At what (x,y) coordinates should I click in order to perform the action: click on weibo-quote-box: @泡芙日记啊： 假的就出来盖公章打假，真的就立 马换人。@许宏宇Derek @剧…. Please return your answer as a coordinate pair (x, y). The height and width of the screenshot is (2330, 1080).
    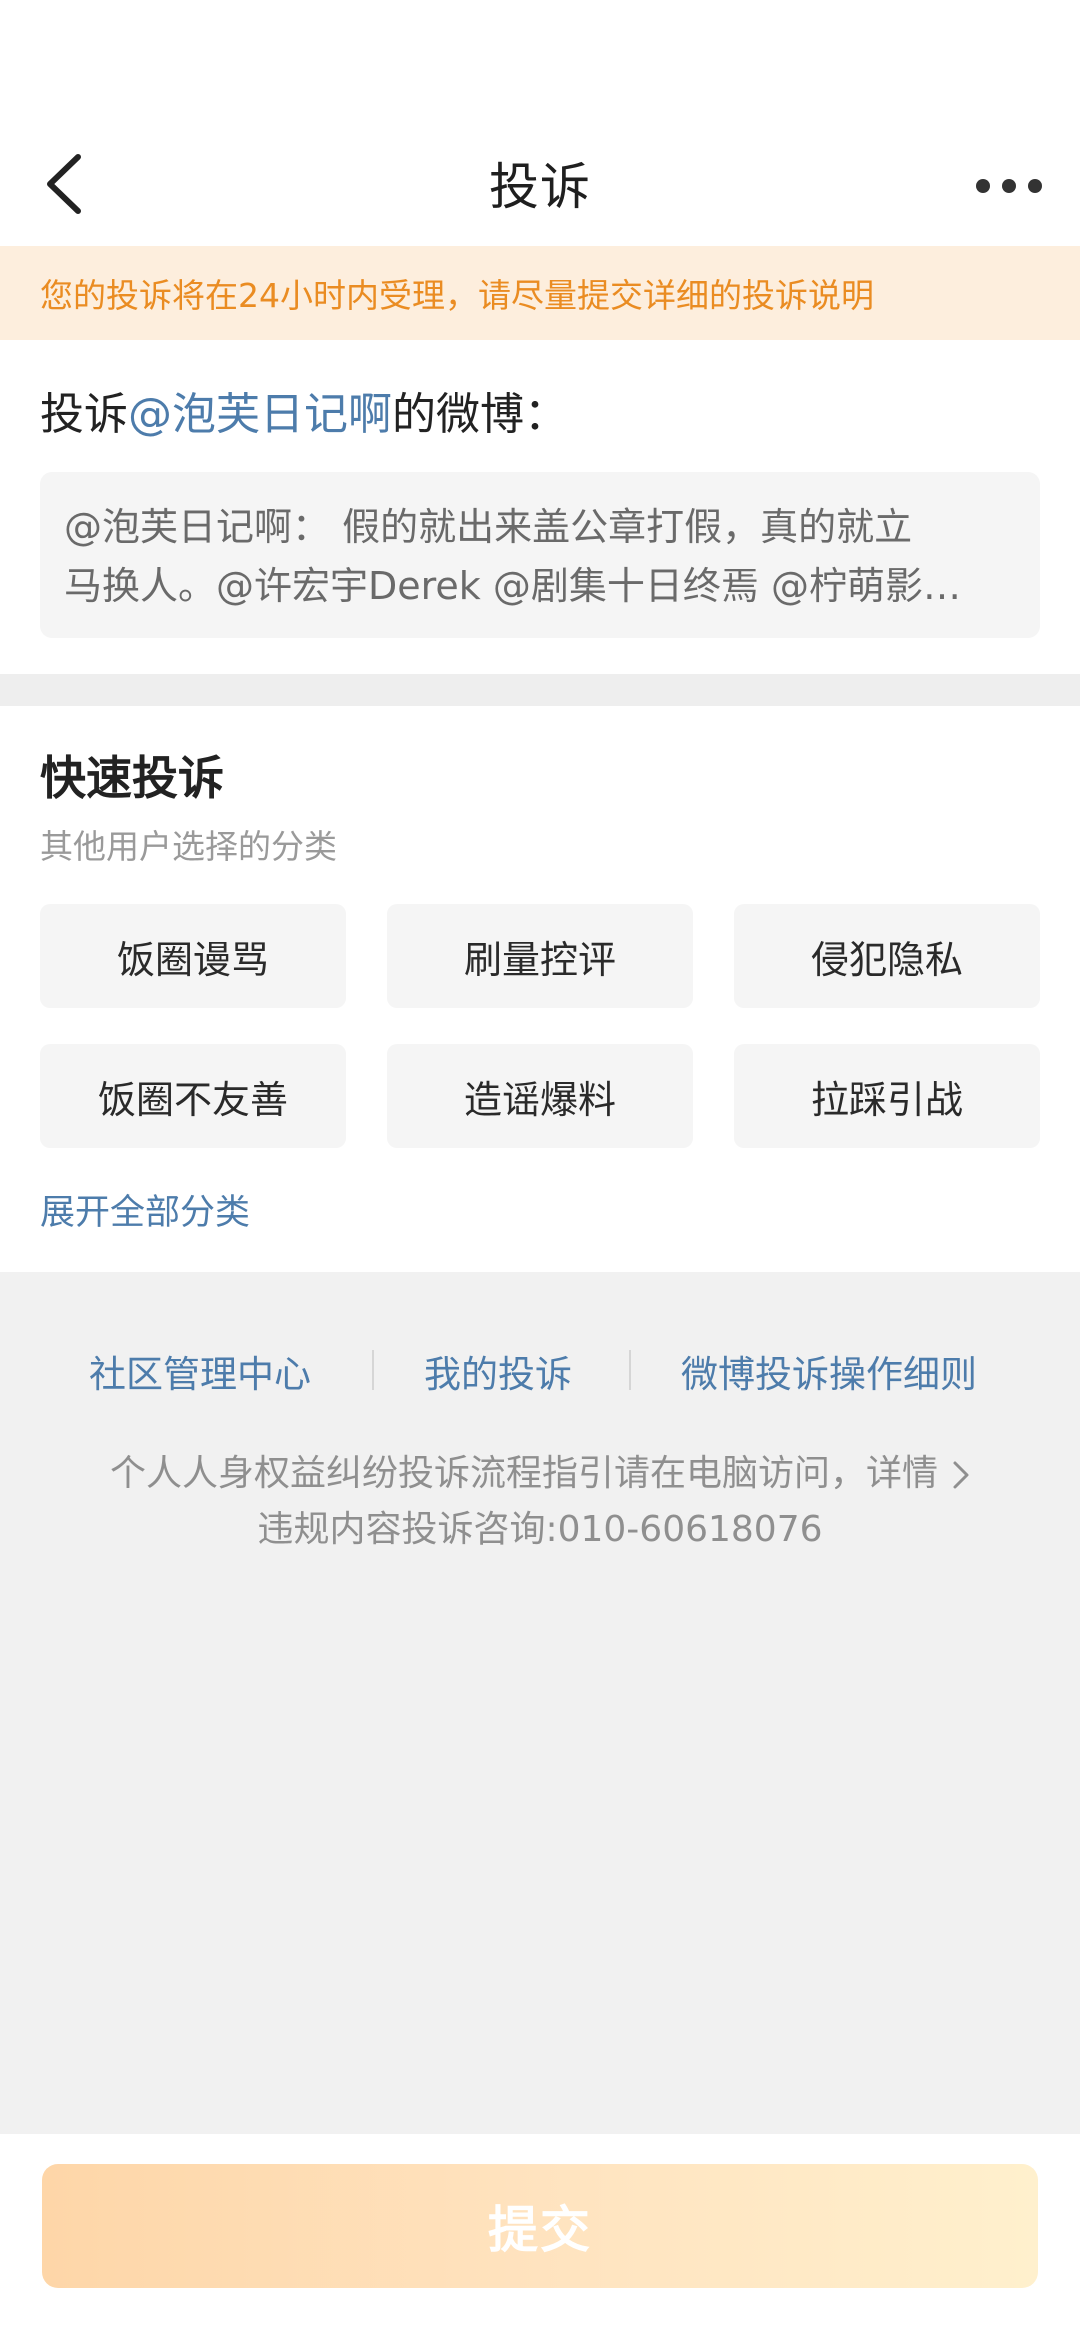
    Looking at the image, I should click on (540, 555).